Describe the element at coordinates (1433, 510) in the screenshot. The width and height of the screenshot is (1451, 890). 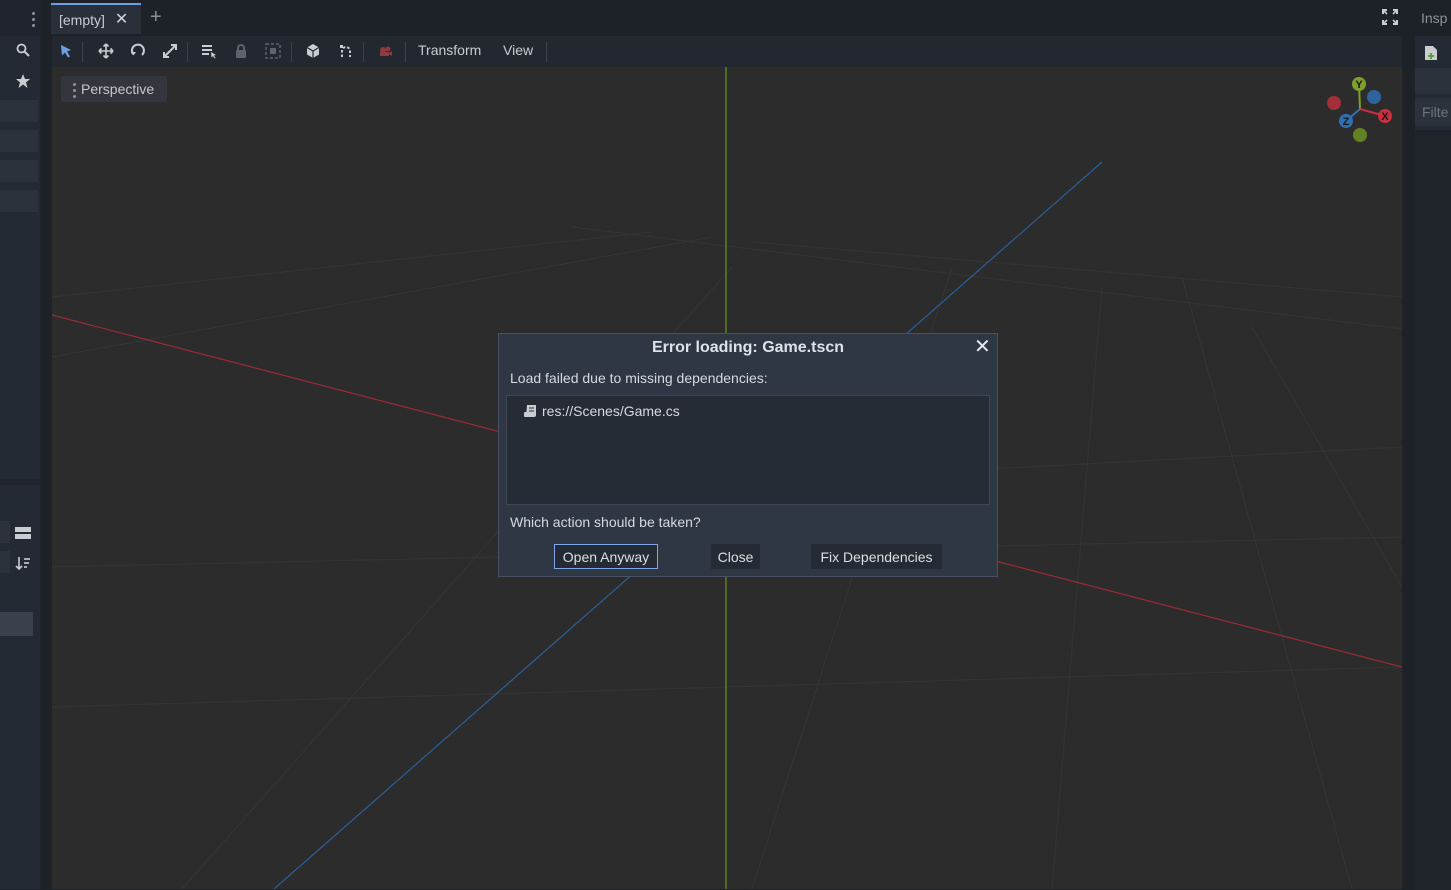
I see `inspector-content` at that location.